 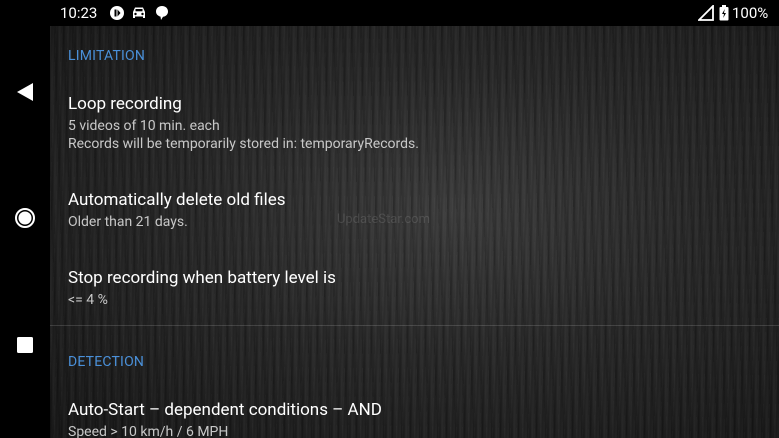 What do you see at coordinates (128, 222) in the screenshot?
I see `pref-summary: Older than 21 days.` at bounding box center [128, 222].